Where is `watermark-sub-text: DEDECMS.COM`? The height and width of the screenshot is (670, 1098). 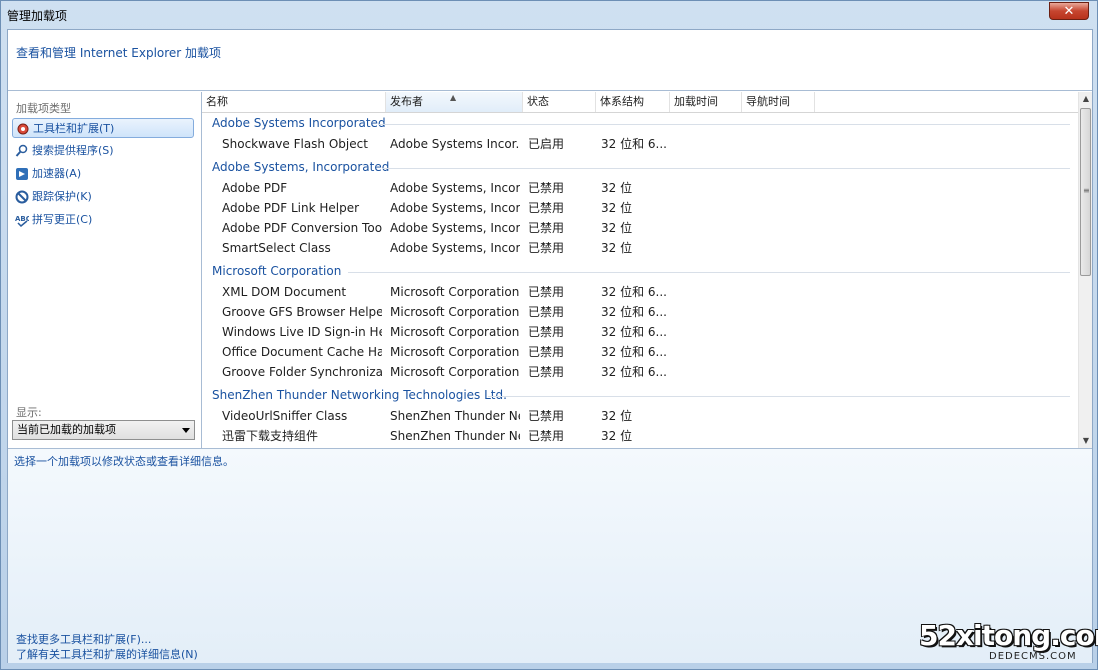
watermark-sub-text: DEDECMS.COM is located at coordinates (1033, 656).